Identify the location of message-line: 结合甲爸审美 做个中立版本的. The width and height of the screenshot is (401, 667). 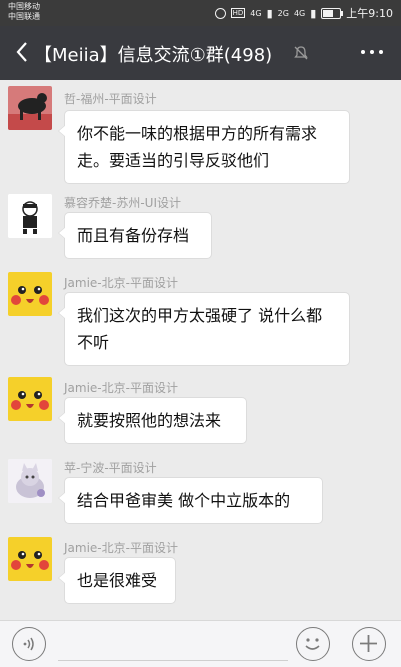
(184, 500).